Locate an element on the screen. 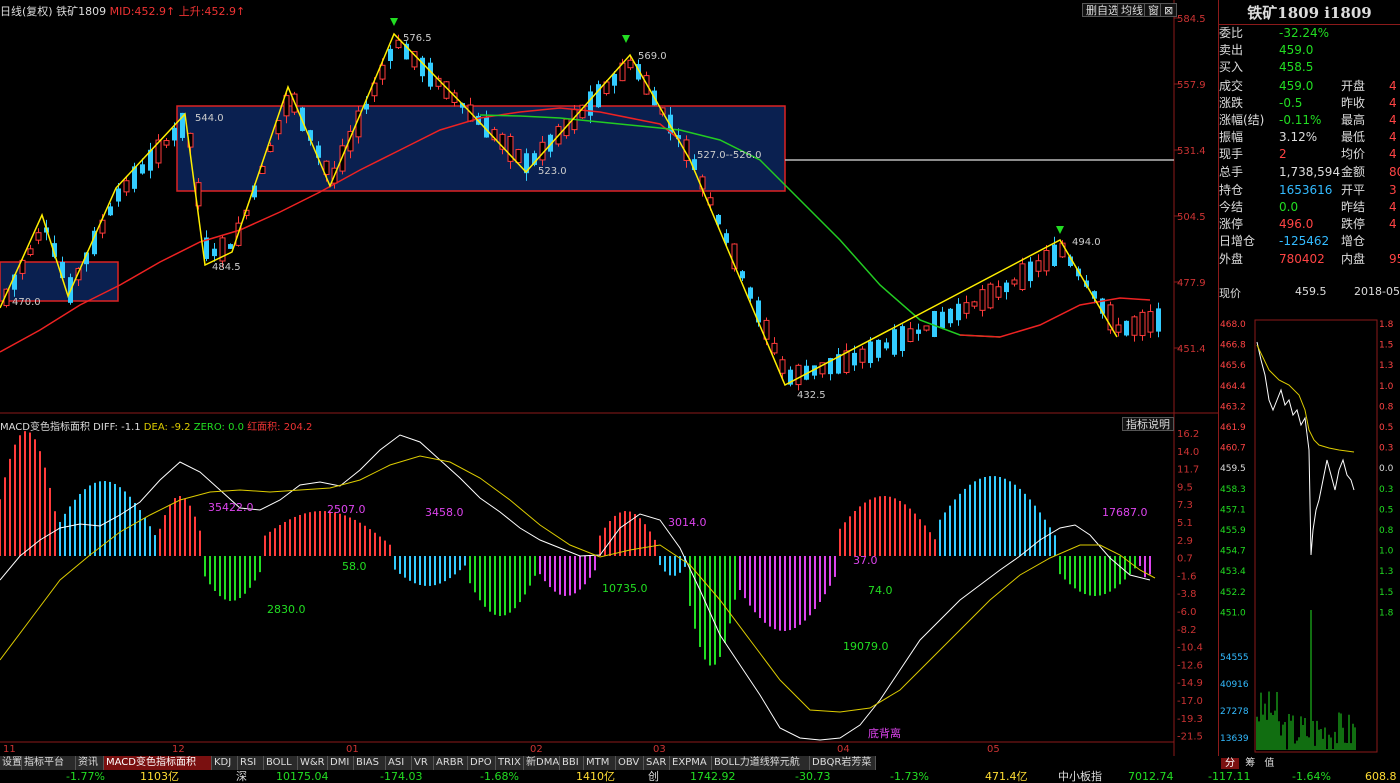  quote-row: 现手 2 均价 4 is located at coordinates (1308, 154).